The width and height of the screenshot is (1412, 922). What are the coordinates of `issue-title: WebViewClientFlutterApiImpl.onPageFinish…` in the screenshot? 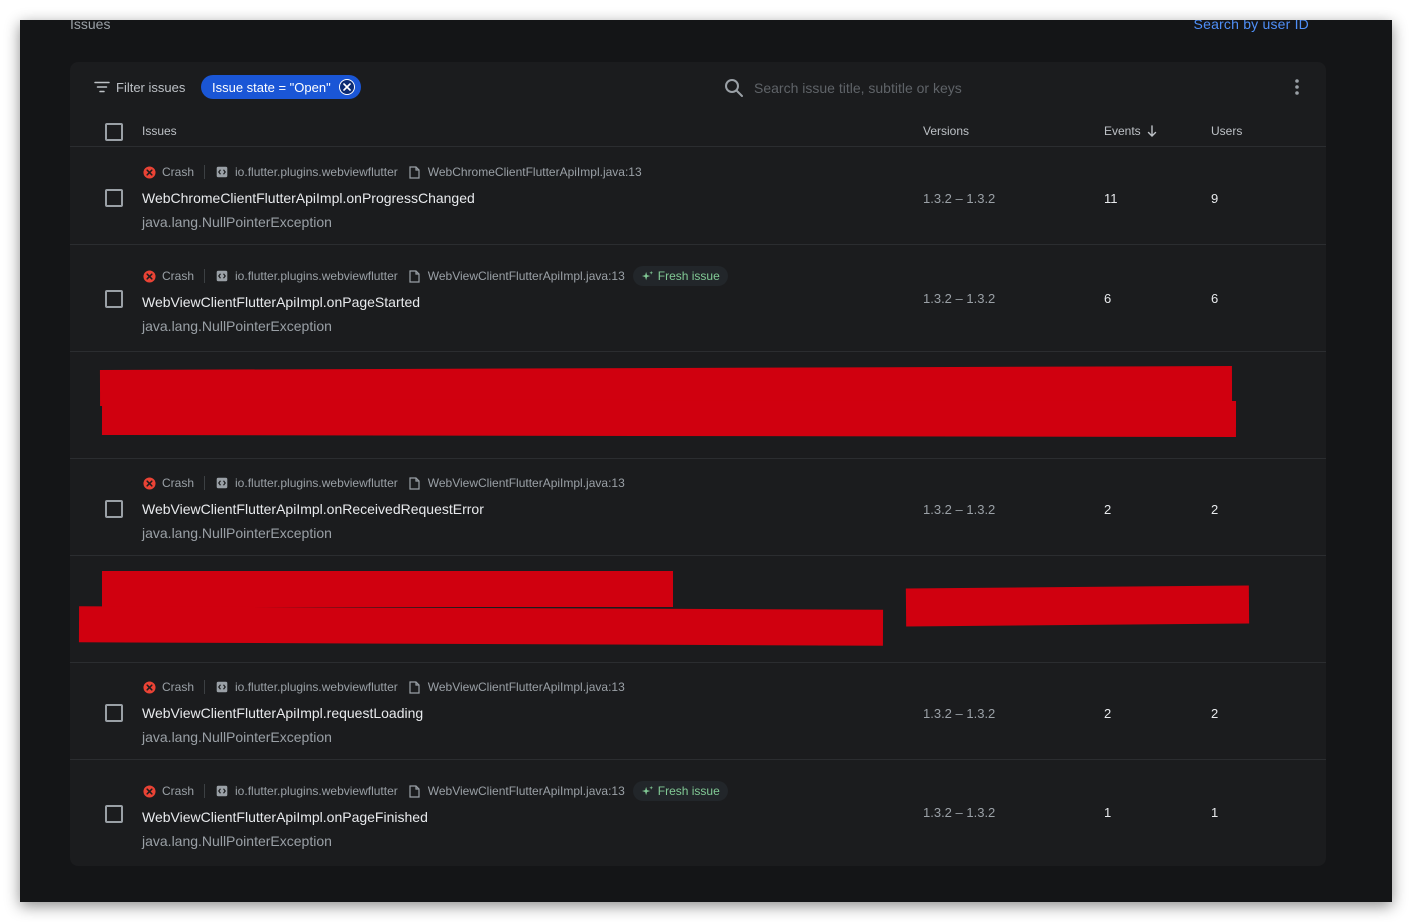 It's located at (285, 817).